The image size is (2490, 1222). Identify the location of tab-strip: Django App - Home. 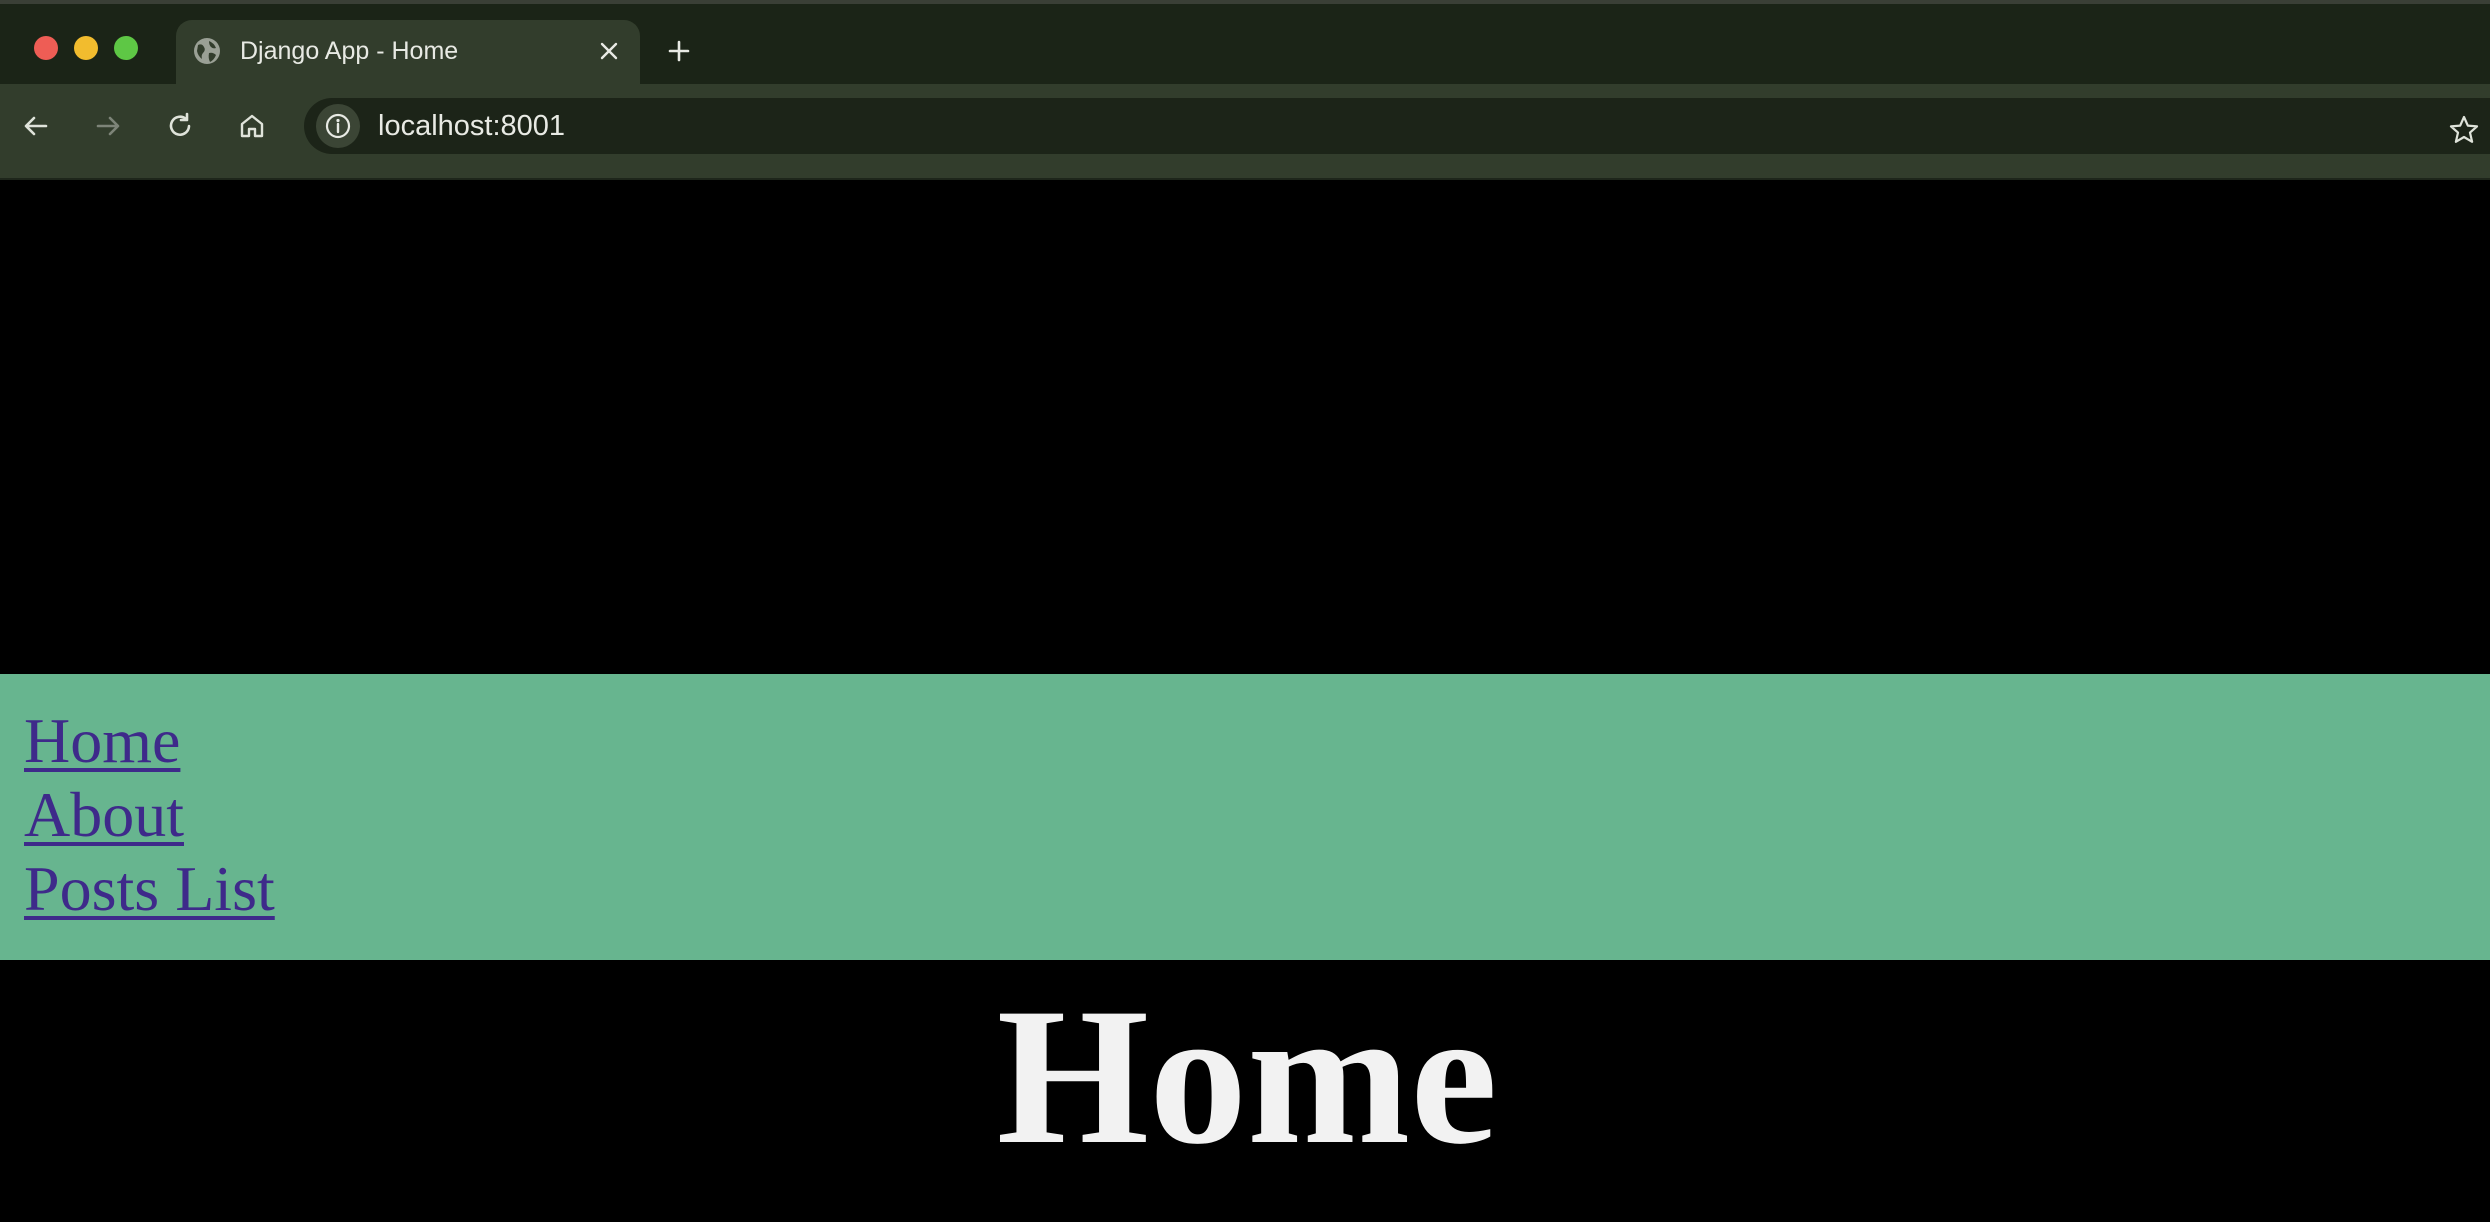
(1245, 44).